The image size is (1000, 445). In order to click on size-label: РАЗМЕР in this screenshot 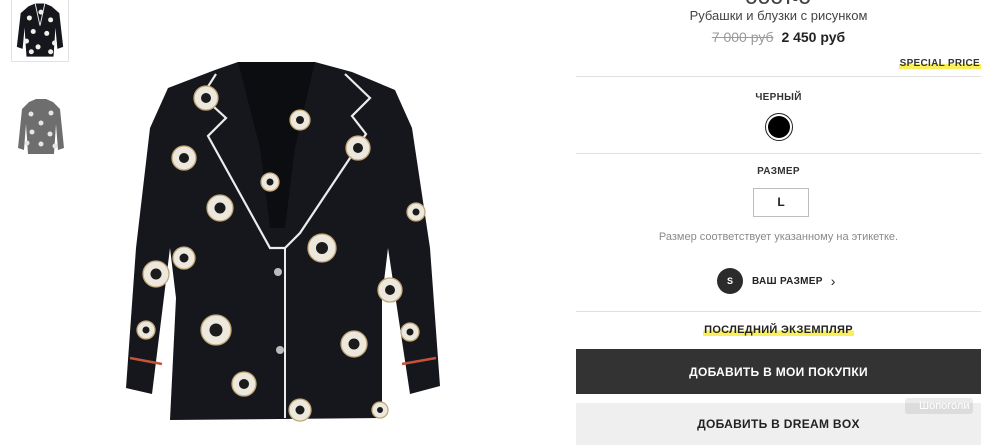, I will do `click(778, 171)`.